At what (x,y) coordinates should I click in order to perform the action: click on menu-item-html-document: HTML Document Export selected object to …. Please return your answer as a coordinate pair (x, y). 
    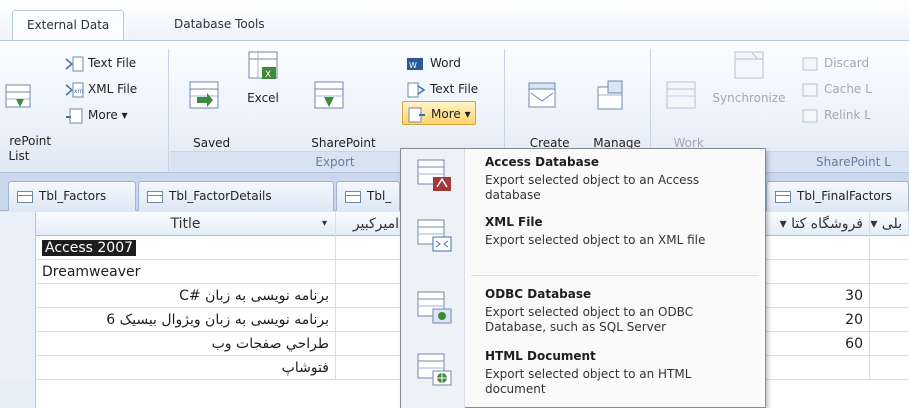
    Looking at the image, I should click on (583, 375).